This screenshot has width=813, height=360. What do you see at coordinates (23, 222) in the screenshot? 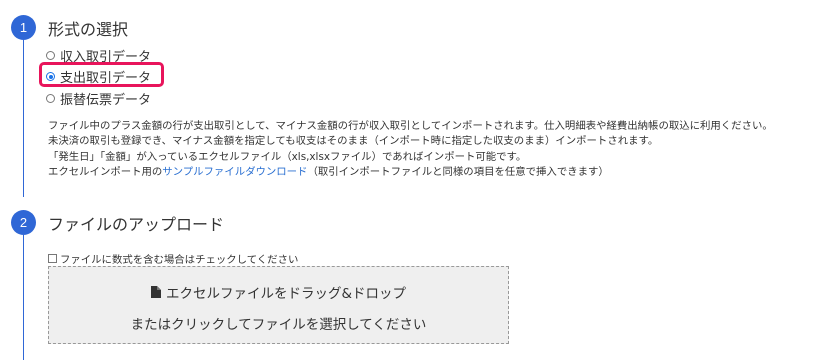
I see `step-2-number-badge: 2` at bounding box center [23, 222].